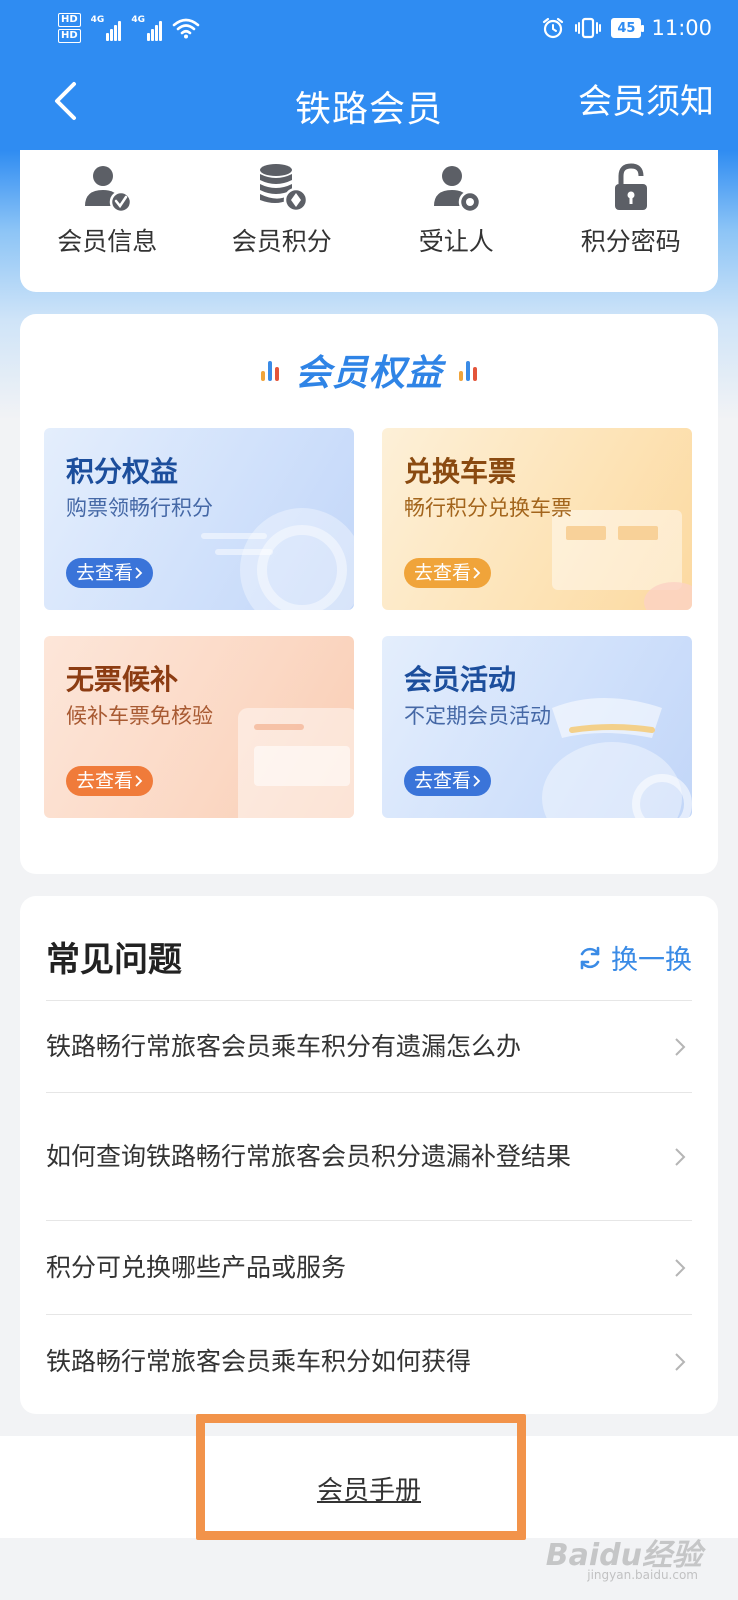 Image resolution: width=738 pixels, height=1600 pixels. What do you see at coordinates (617, 758) in the screenshot?
I see `gift-bag-illustration-icon` at bounding box center [617, 758].